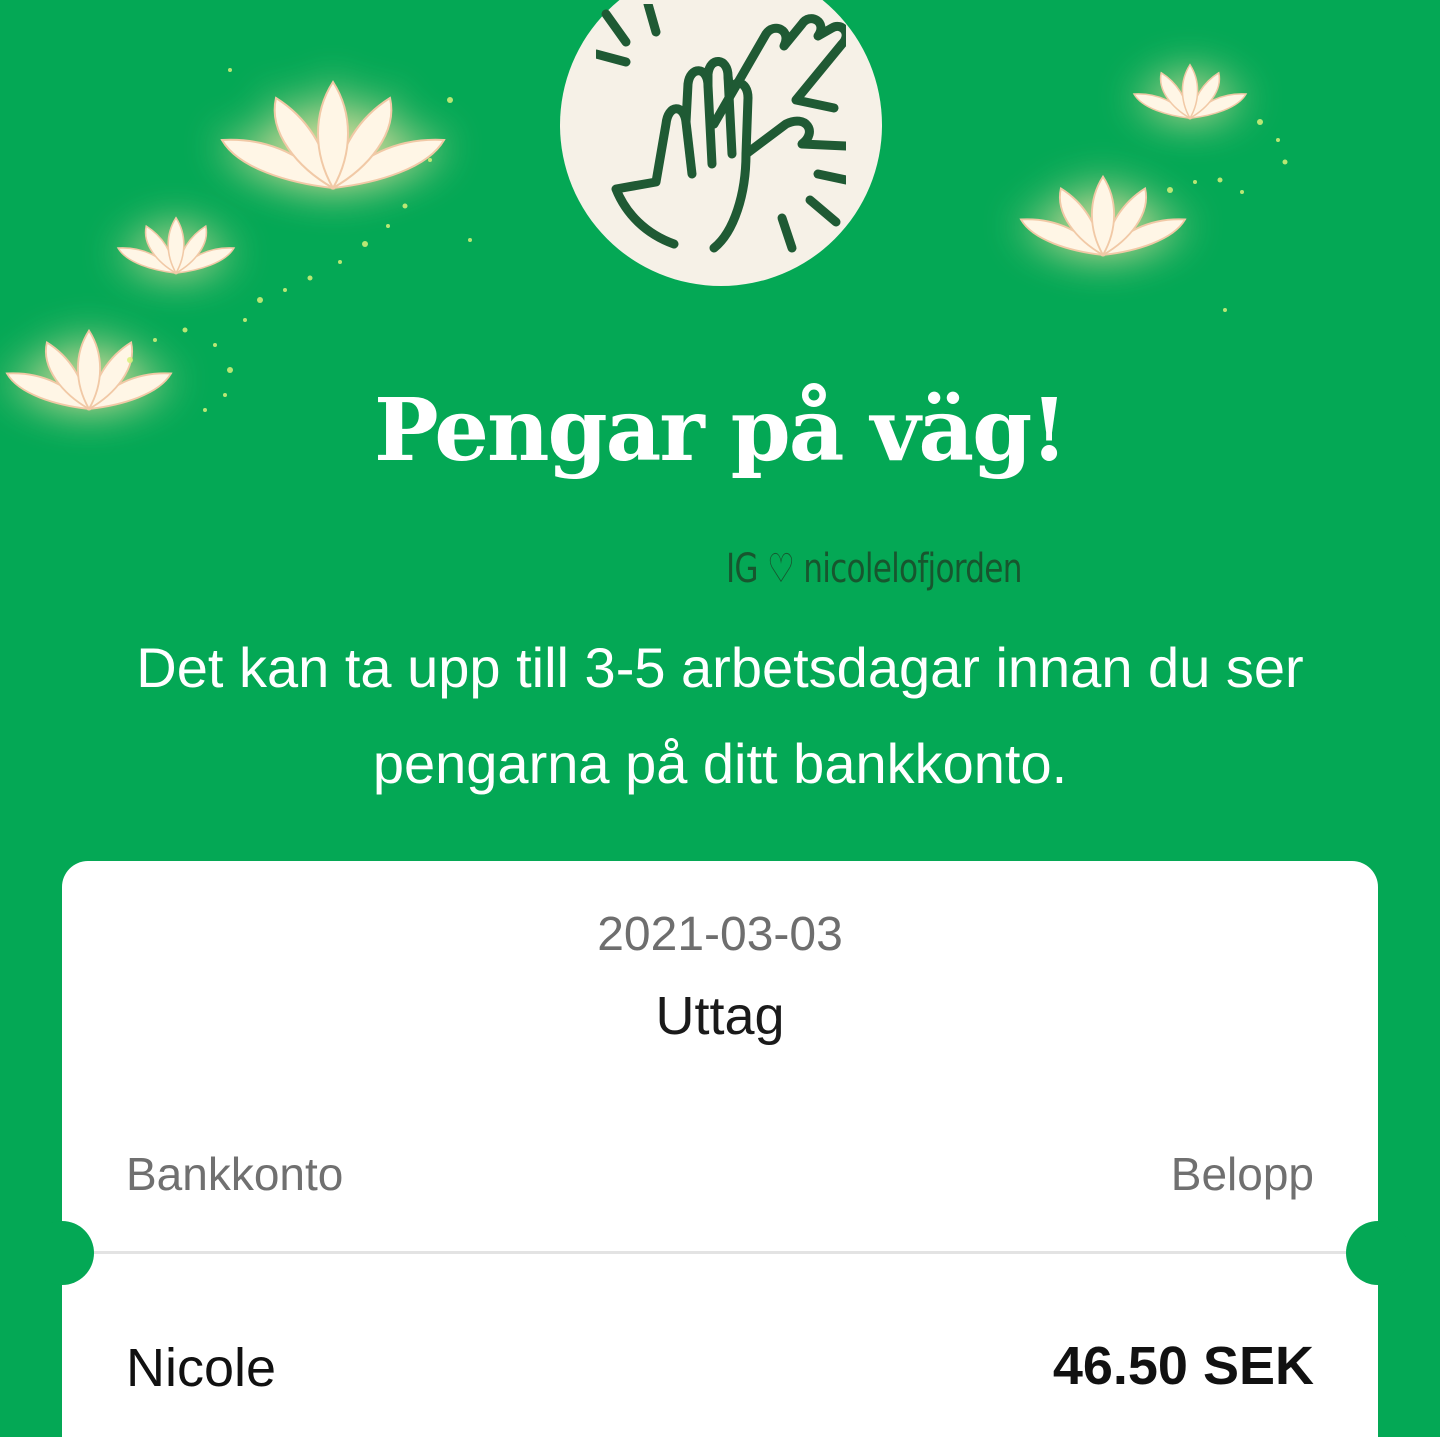 The height and width of the screenshot is (1437, 1440). Describe the element at coordinates (201, 1368) in the screenshot. I see `bank-account-name: Nicole` at that location.